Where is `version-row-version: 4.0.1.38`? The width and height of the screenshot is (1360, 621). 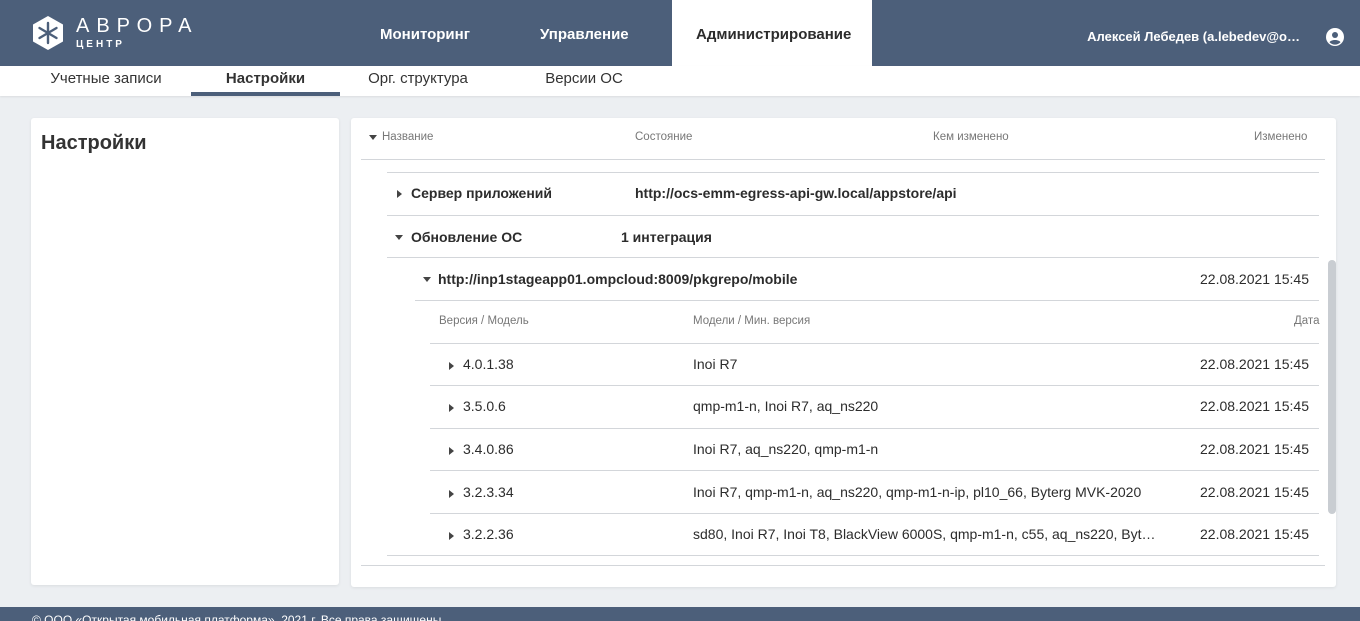
version-row-version: 4.0.1.38 is located at coordinates (488, 364).